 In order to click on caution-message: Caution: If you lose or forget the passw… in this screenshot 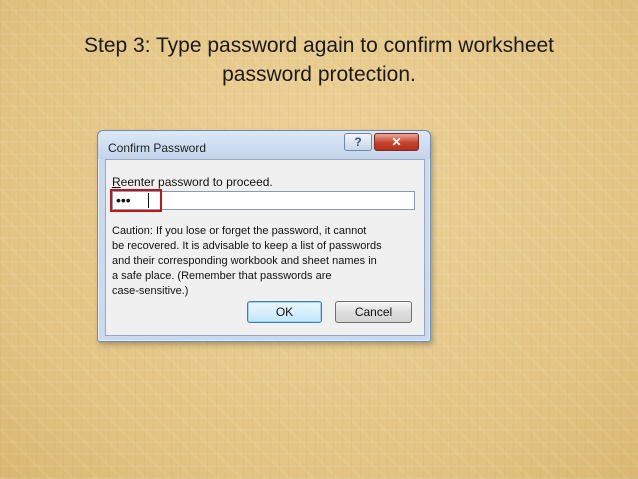, I will do `click(264, 261)`.